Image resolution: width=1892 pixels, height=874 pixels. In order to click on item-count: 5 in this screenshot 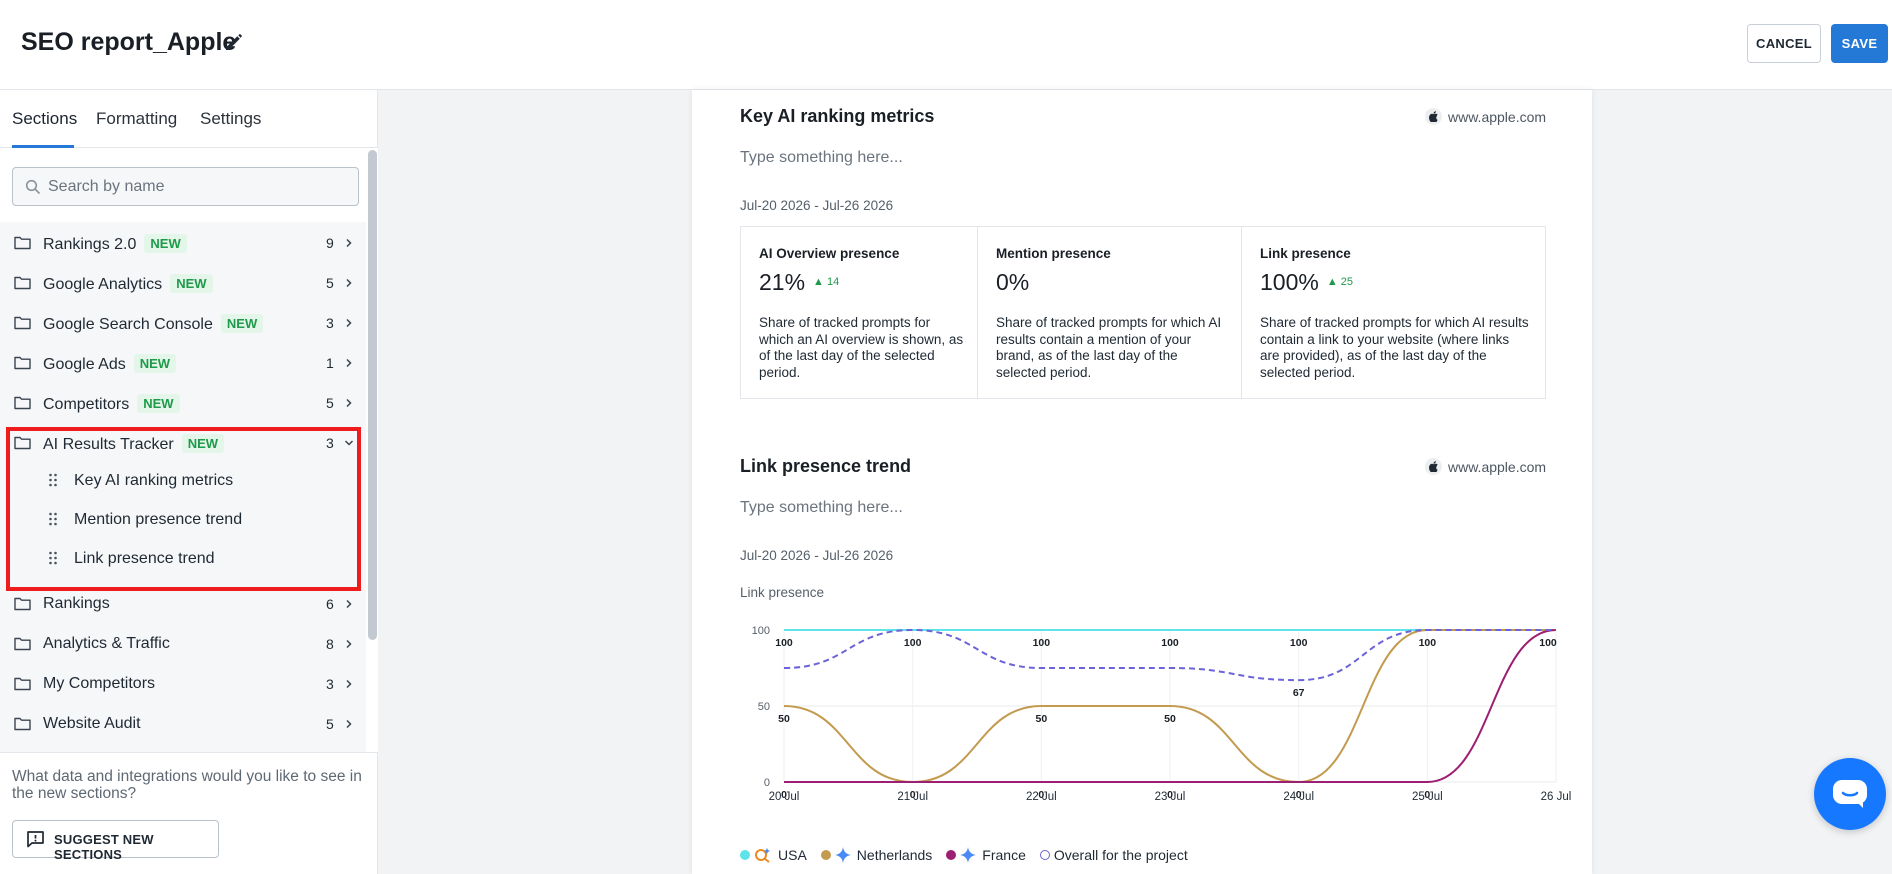, I will do `click(330, 403)`.